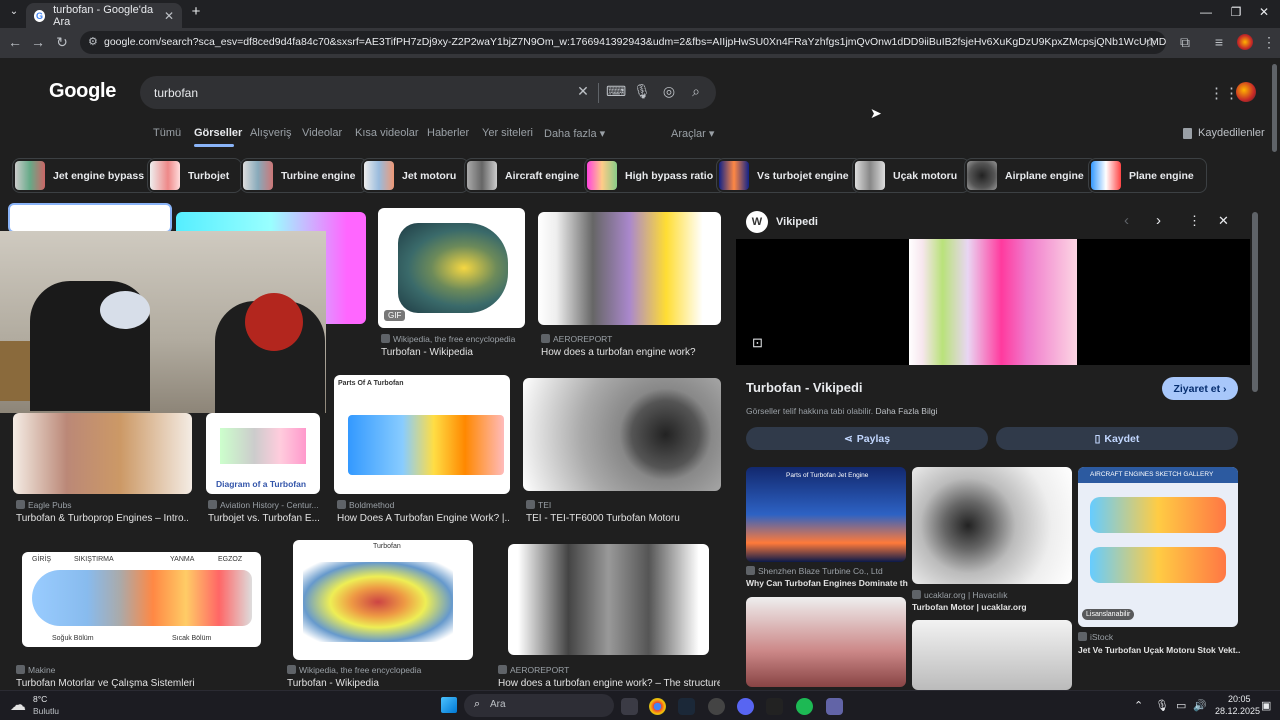 The height and width of the screenshot is (720, 1280). Describe the element at coordinates (62, 42) in the screenshot. I see `reload-icon: ↻` at that location.